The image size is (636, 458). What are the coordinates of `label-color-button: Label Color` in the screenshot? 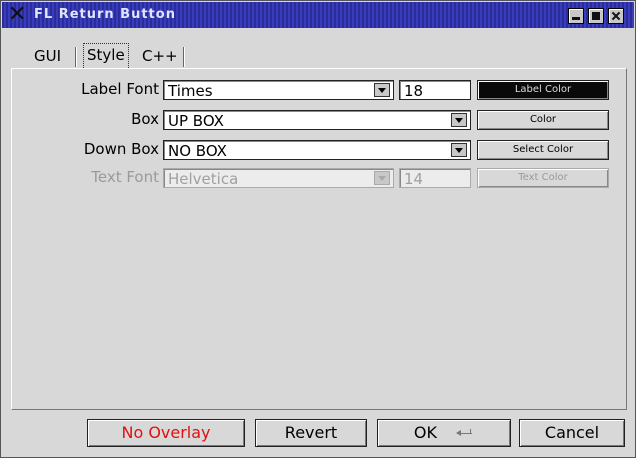 It's located at (543, 90).